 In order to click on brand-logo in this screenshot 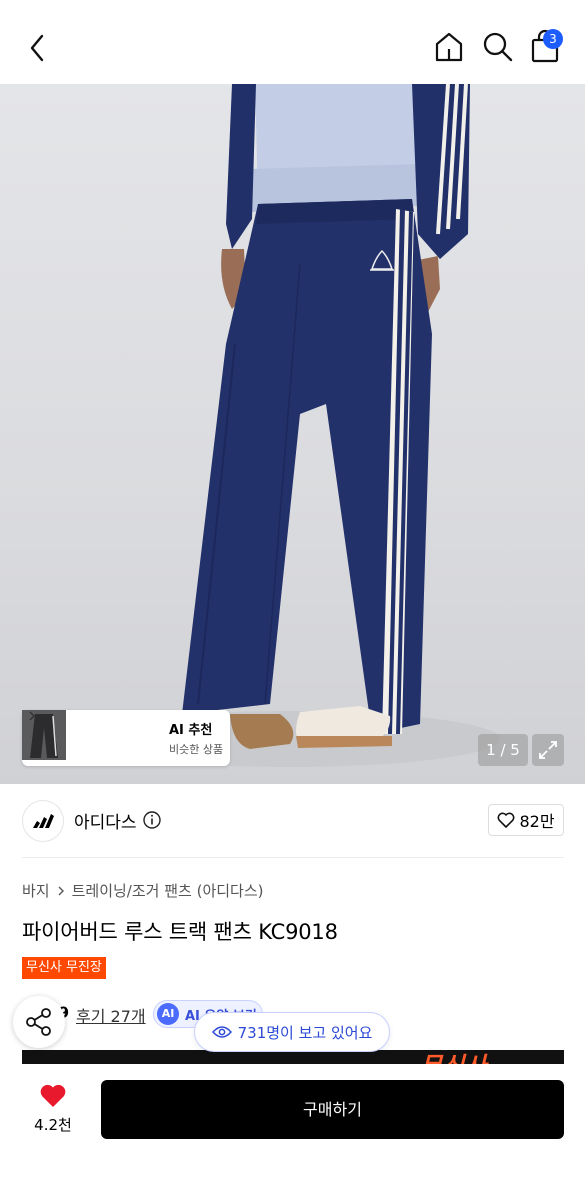, I will do `click(43, 821)`.